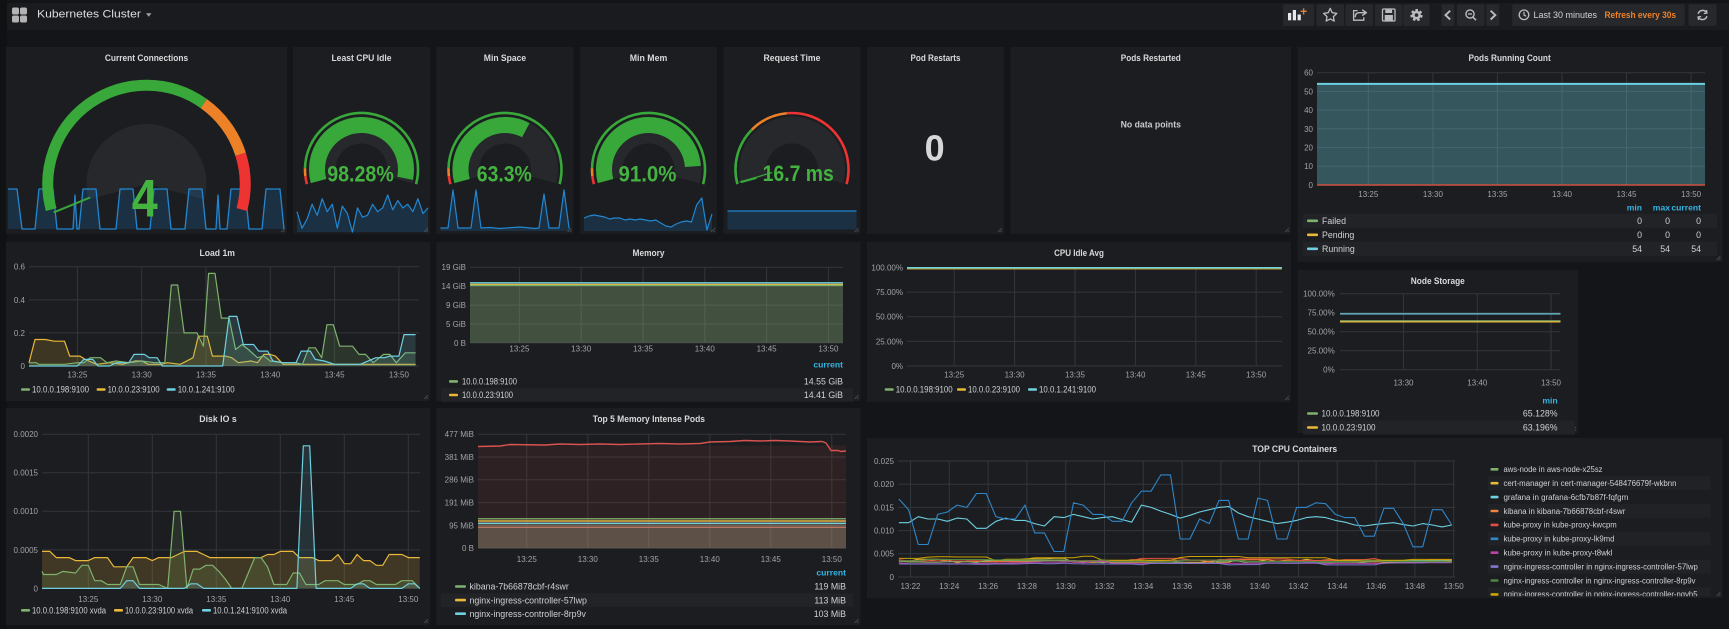 This screenshot has height=629, width=1729. Describe the element at coordinates (69, 611) in the screenshot. I see `svg-text: 10.0.0.198:9100 xvda` at that location.